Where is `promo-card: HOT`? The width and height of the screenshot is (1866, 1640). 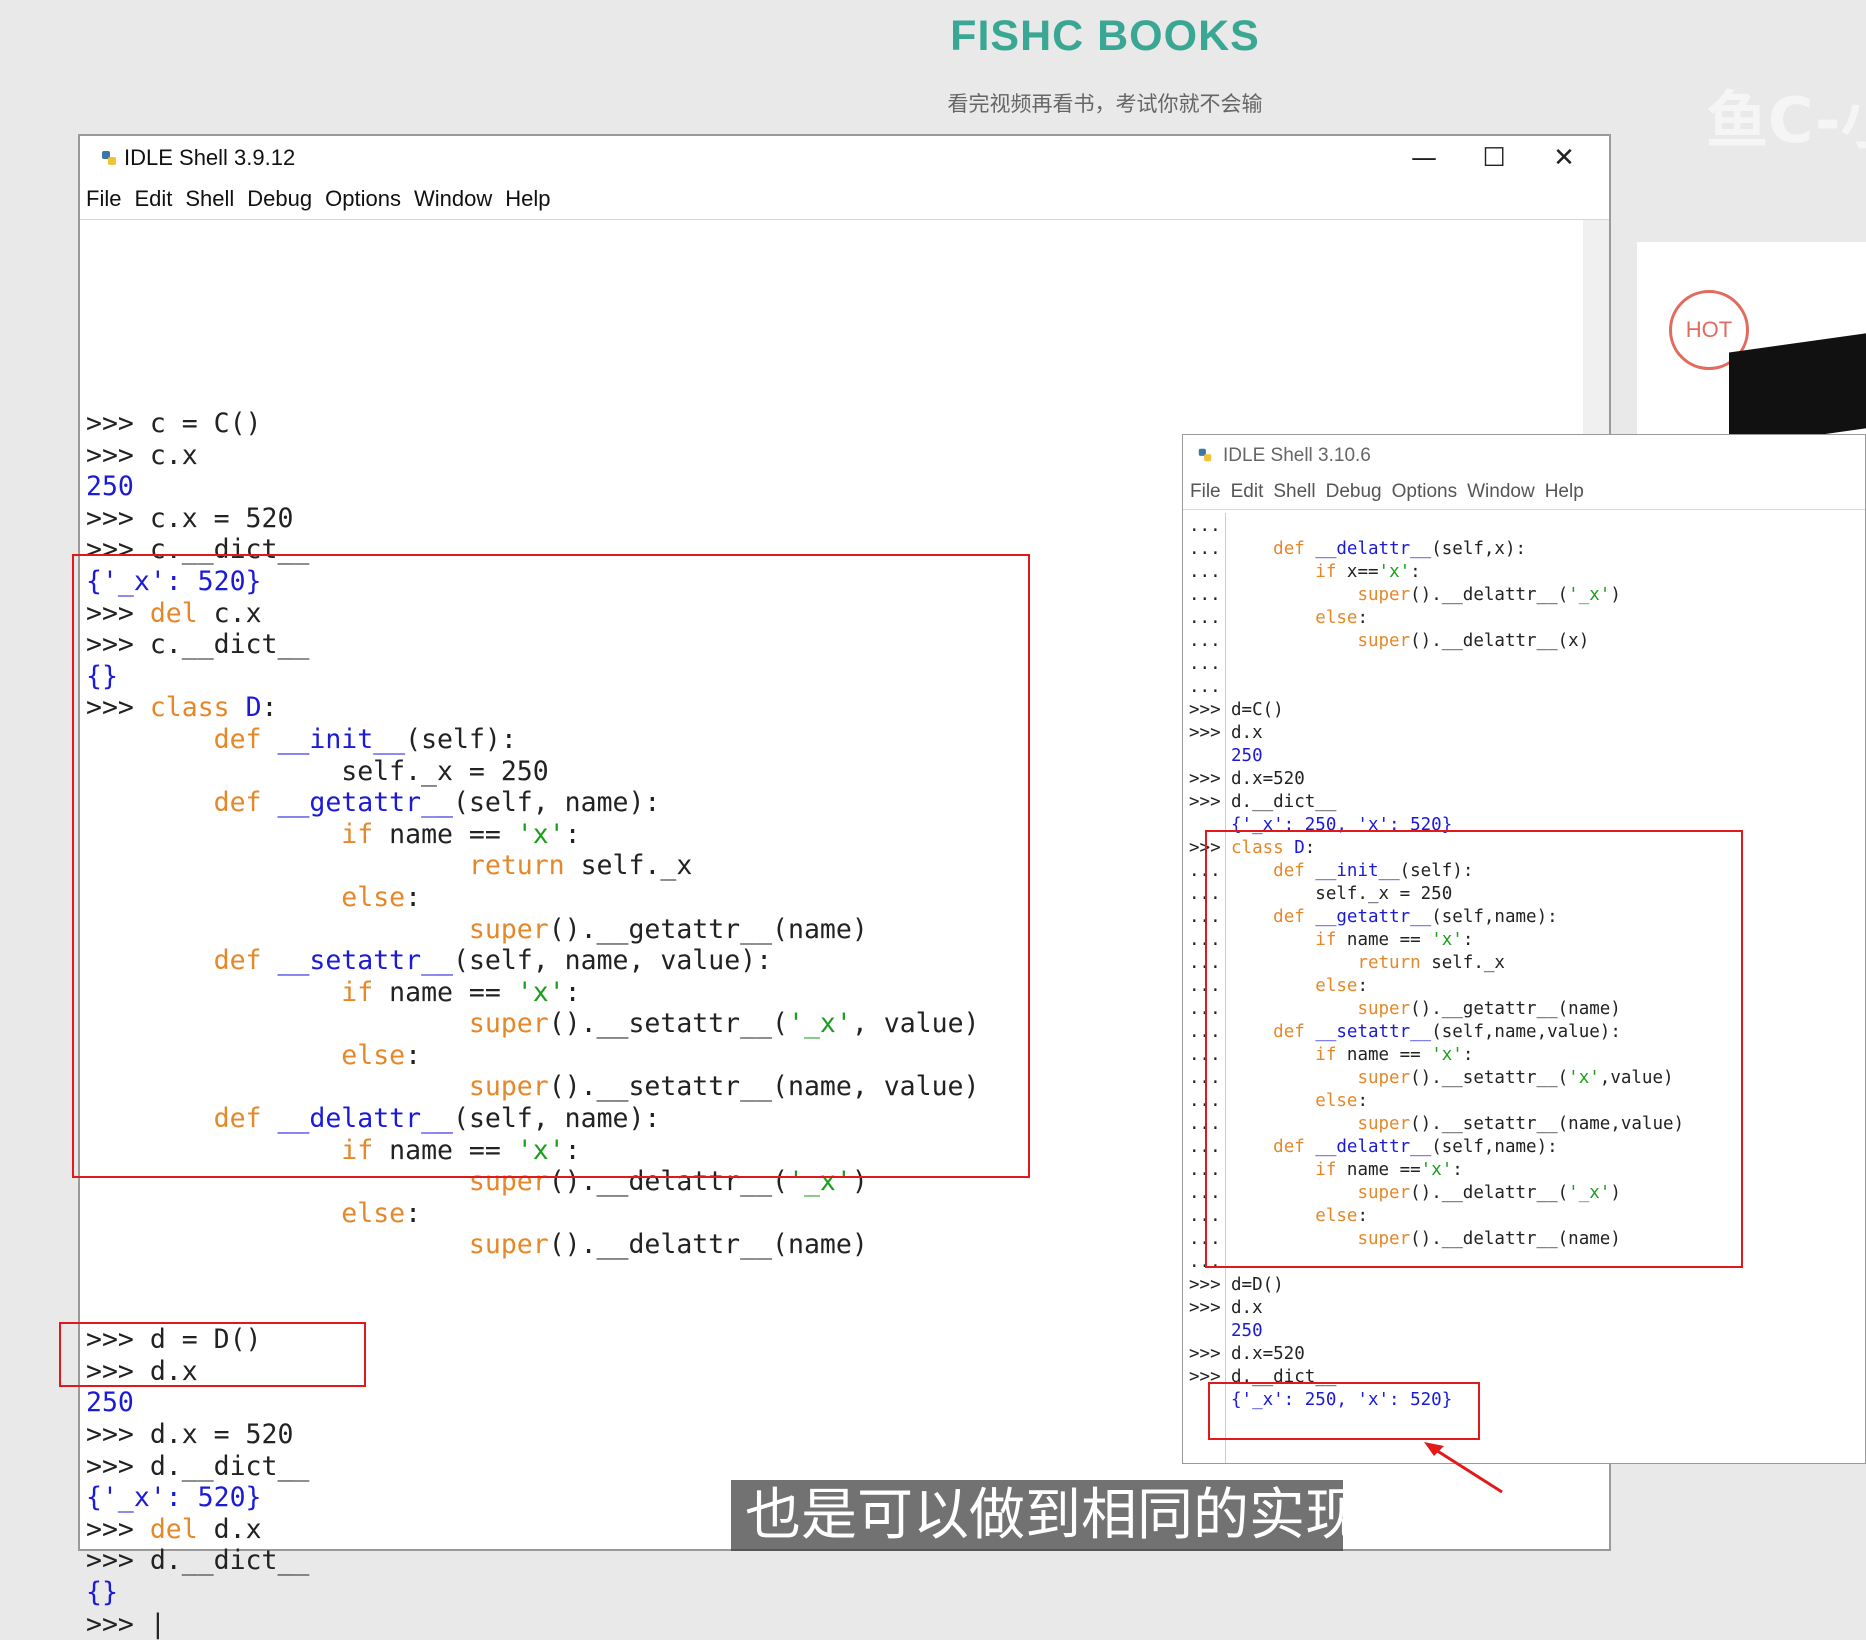
promo-card: HOT is located at coordinates (1751, 345).